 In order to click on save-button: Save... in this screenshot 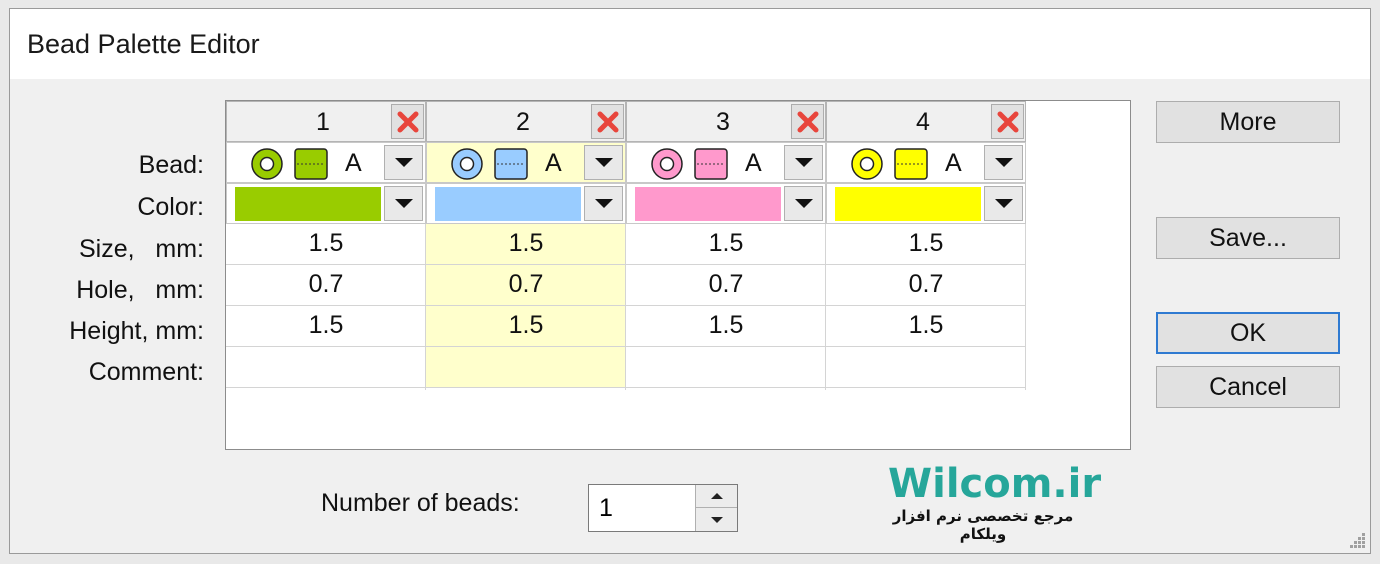, I will do `click(1248, 238)`.